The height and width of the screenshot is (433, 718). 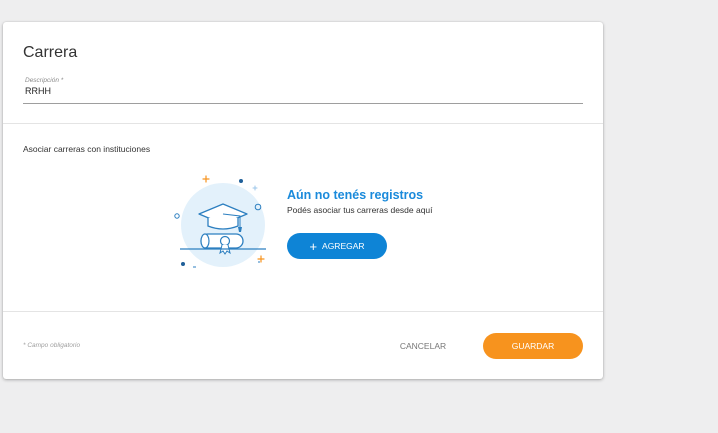 What do you see at coordinates (50, 52) in the screenshot?
I see `dialog-title: Carrera` at bounding box center [50, 52].